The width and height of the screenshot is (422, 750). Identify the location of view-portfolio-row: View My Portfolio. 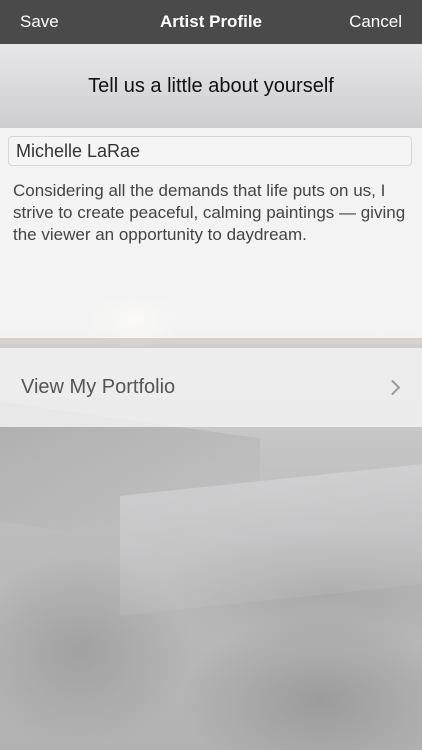
(211, 387).